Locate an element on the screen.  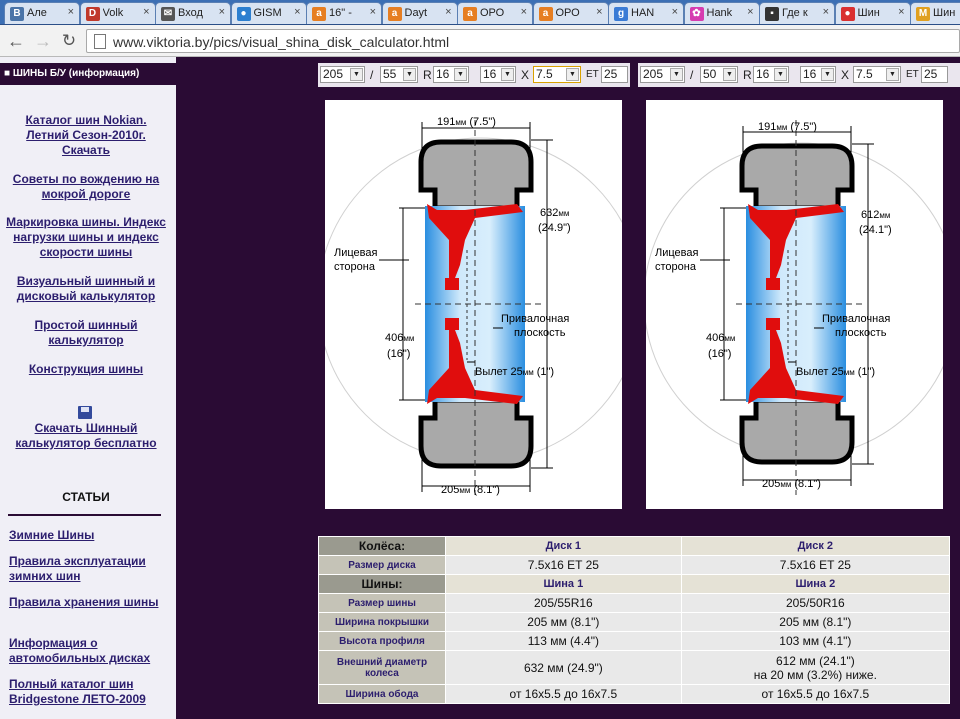
cell-value-note: на 20 мм (3.2%) ниже. is located at coordinates (815, 674).